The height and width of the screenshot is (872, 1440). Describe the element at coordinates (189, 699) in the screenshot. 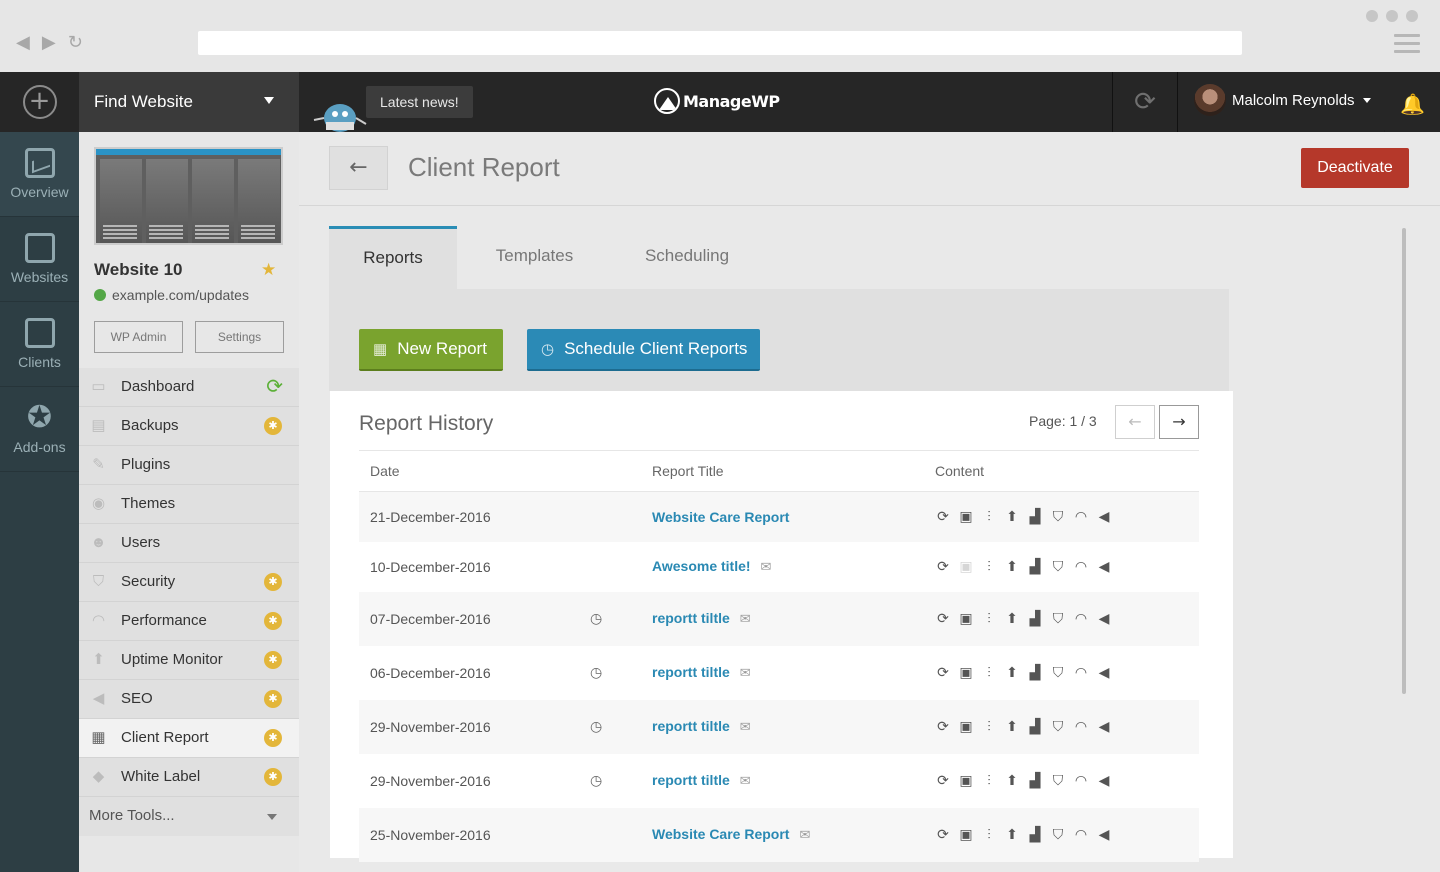

I see `sidebar-item-seo: ◀ SEO ✱` at that location.